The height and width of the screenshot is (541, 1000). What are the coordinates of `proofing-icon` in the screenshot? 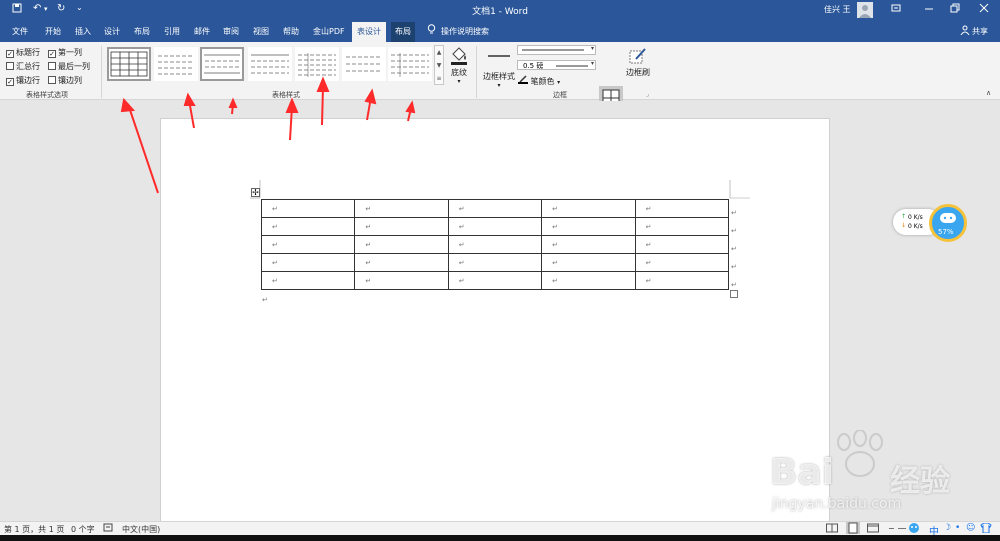 It's located at (108, 529).